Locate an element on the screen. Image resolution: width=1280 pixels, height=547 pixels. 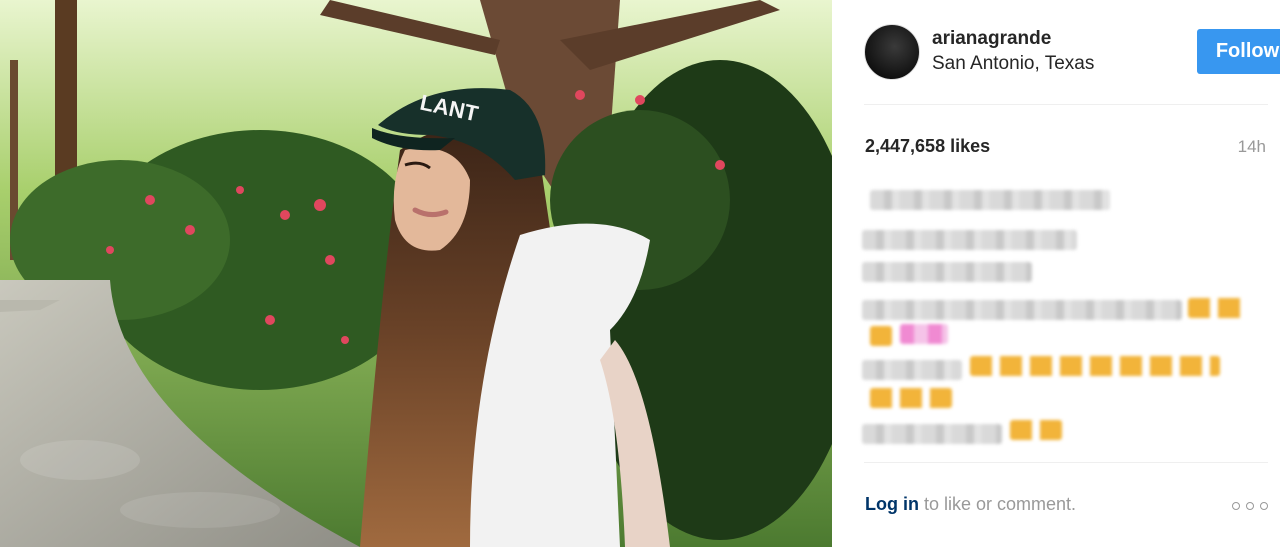
follow-button: Follow is located at coordinates (1238, 51).